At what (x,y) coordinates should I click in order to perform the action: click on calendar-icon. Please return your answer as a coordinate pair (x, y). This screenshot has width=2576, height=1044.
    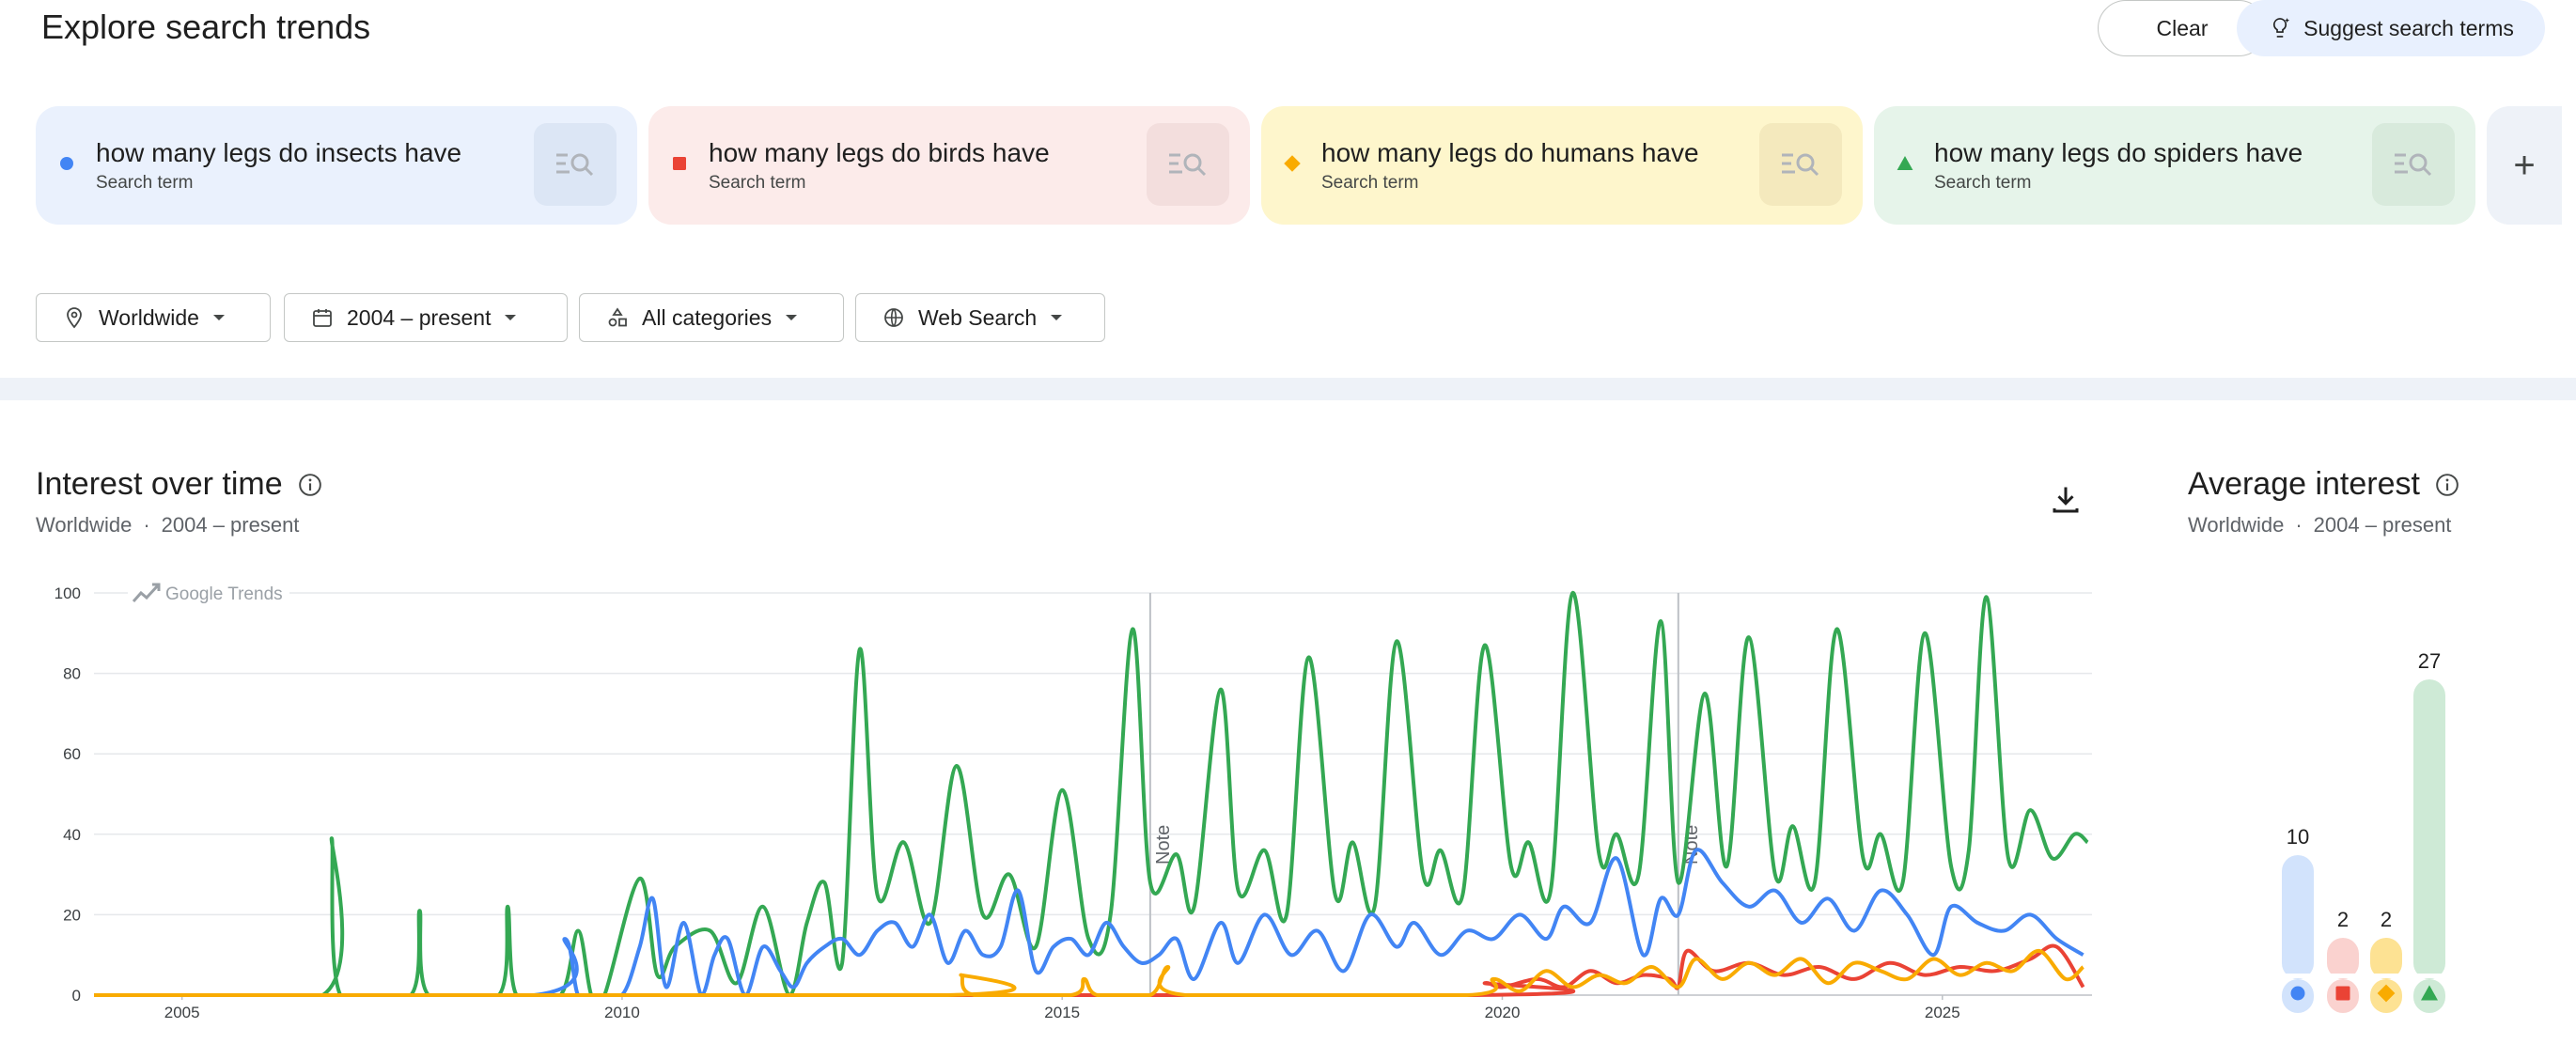
    Looking at the image, I should click on (322, 318).